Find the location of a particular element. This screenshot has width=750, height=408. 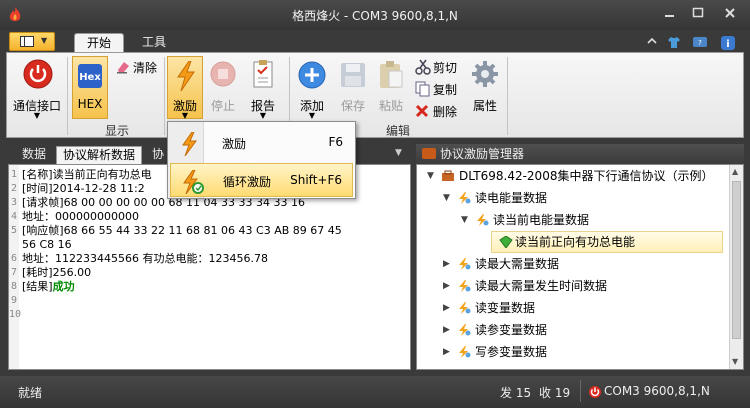

line-number: 9 is located at coordinates (14, 300).